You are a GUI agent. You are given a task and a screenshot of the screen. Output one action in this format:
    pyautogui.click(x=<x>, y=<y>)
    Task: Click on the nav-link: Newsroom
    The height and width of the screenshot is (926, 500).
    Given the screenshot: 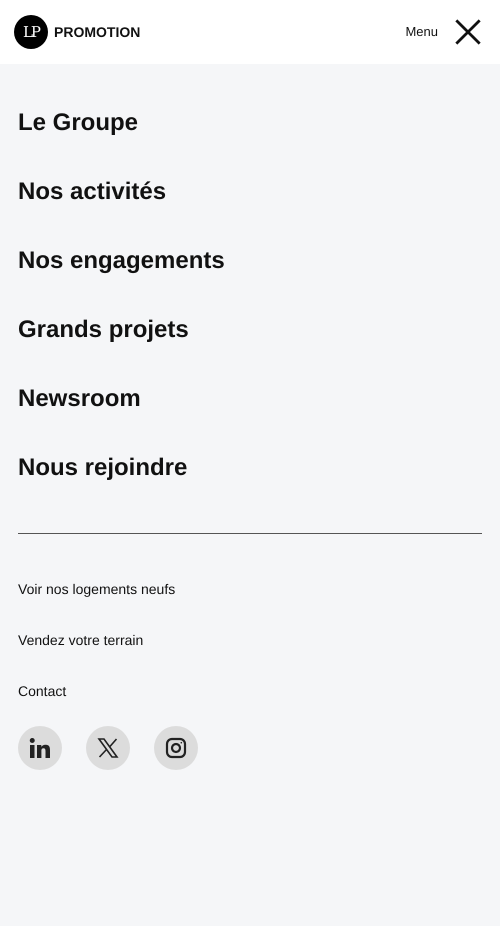 What is the action you would take?
    pyautogui.click(x=79, y=399)
    